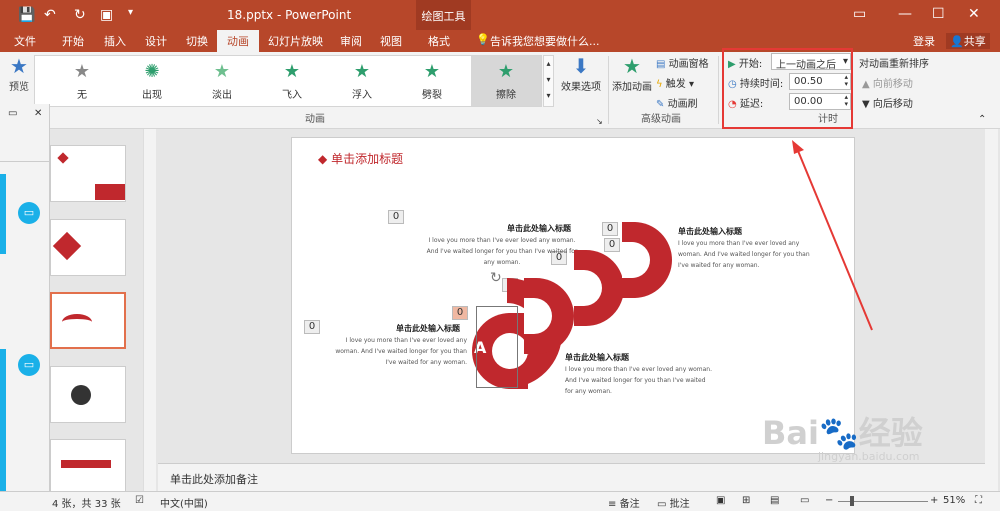 Image resolution: width=1000 pixels, height=511 pixels. What do you see at coordinates (612, 504) in the screenshot?
I see `notes-icon: ≡` at bounding box center [612, 504].